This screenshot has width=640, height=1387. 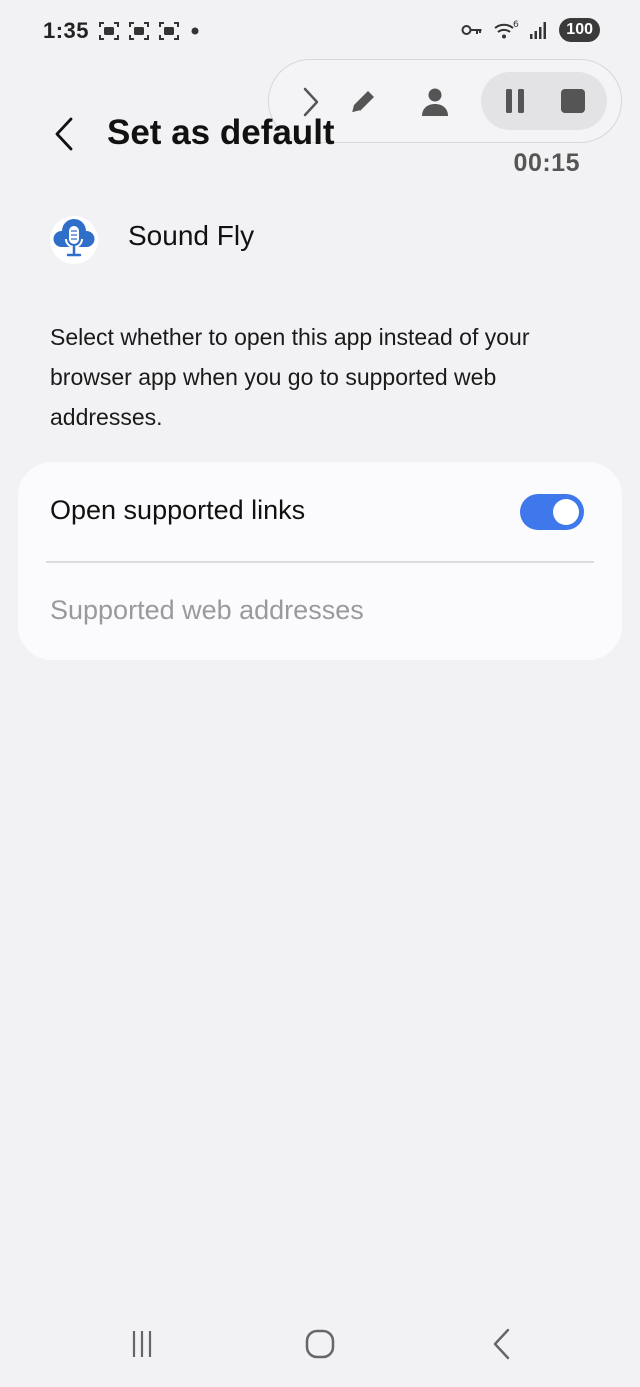 I want to click on recording-timer: 00:15, so click(x=546, y=163).